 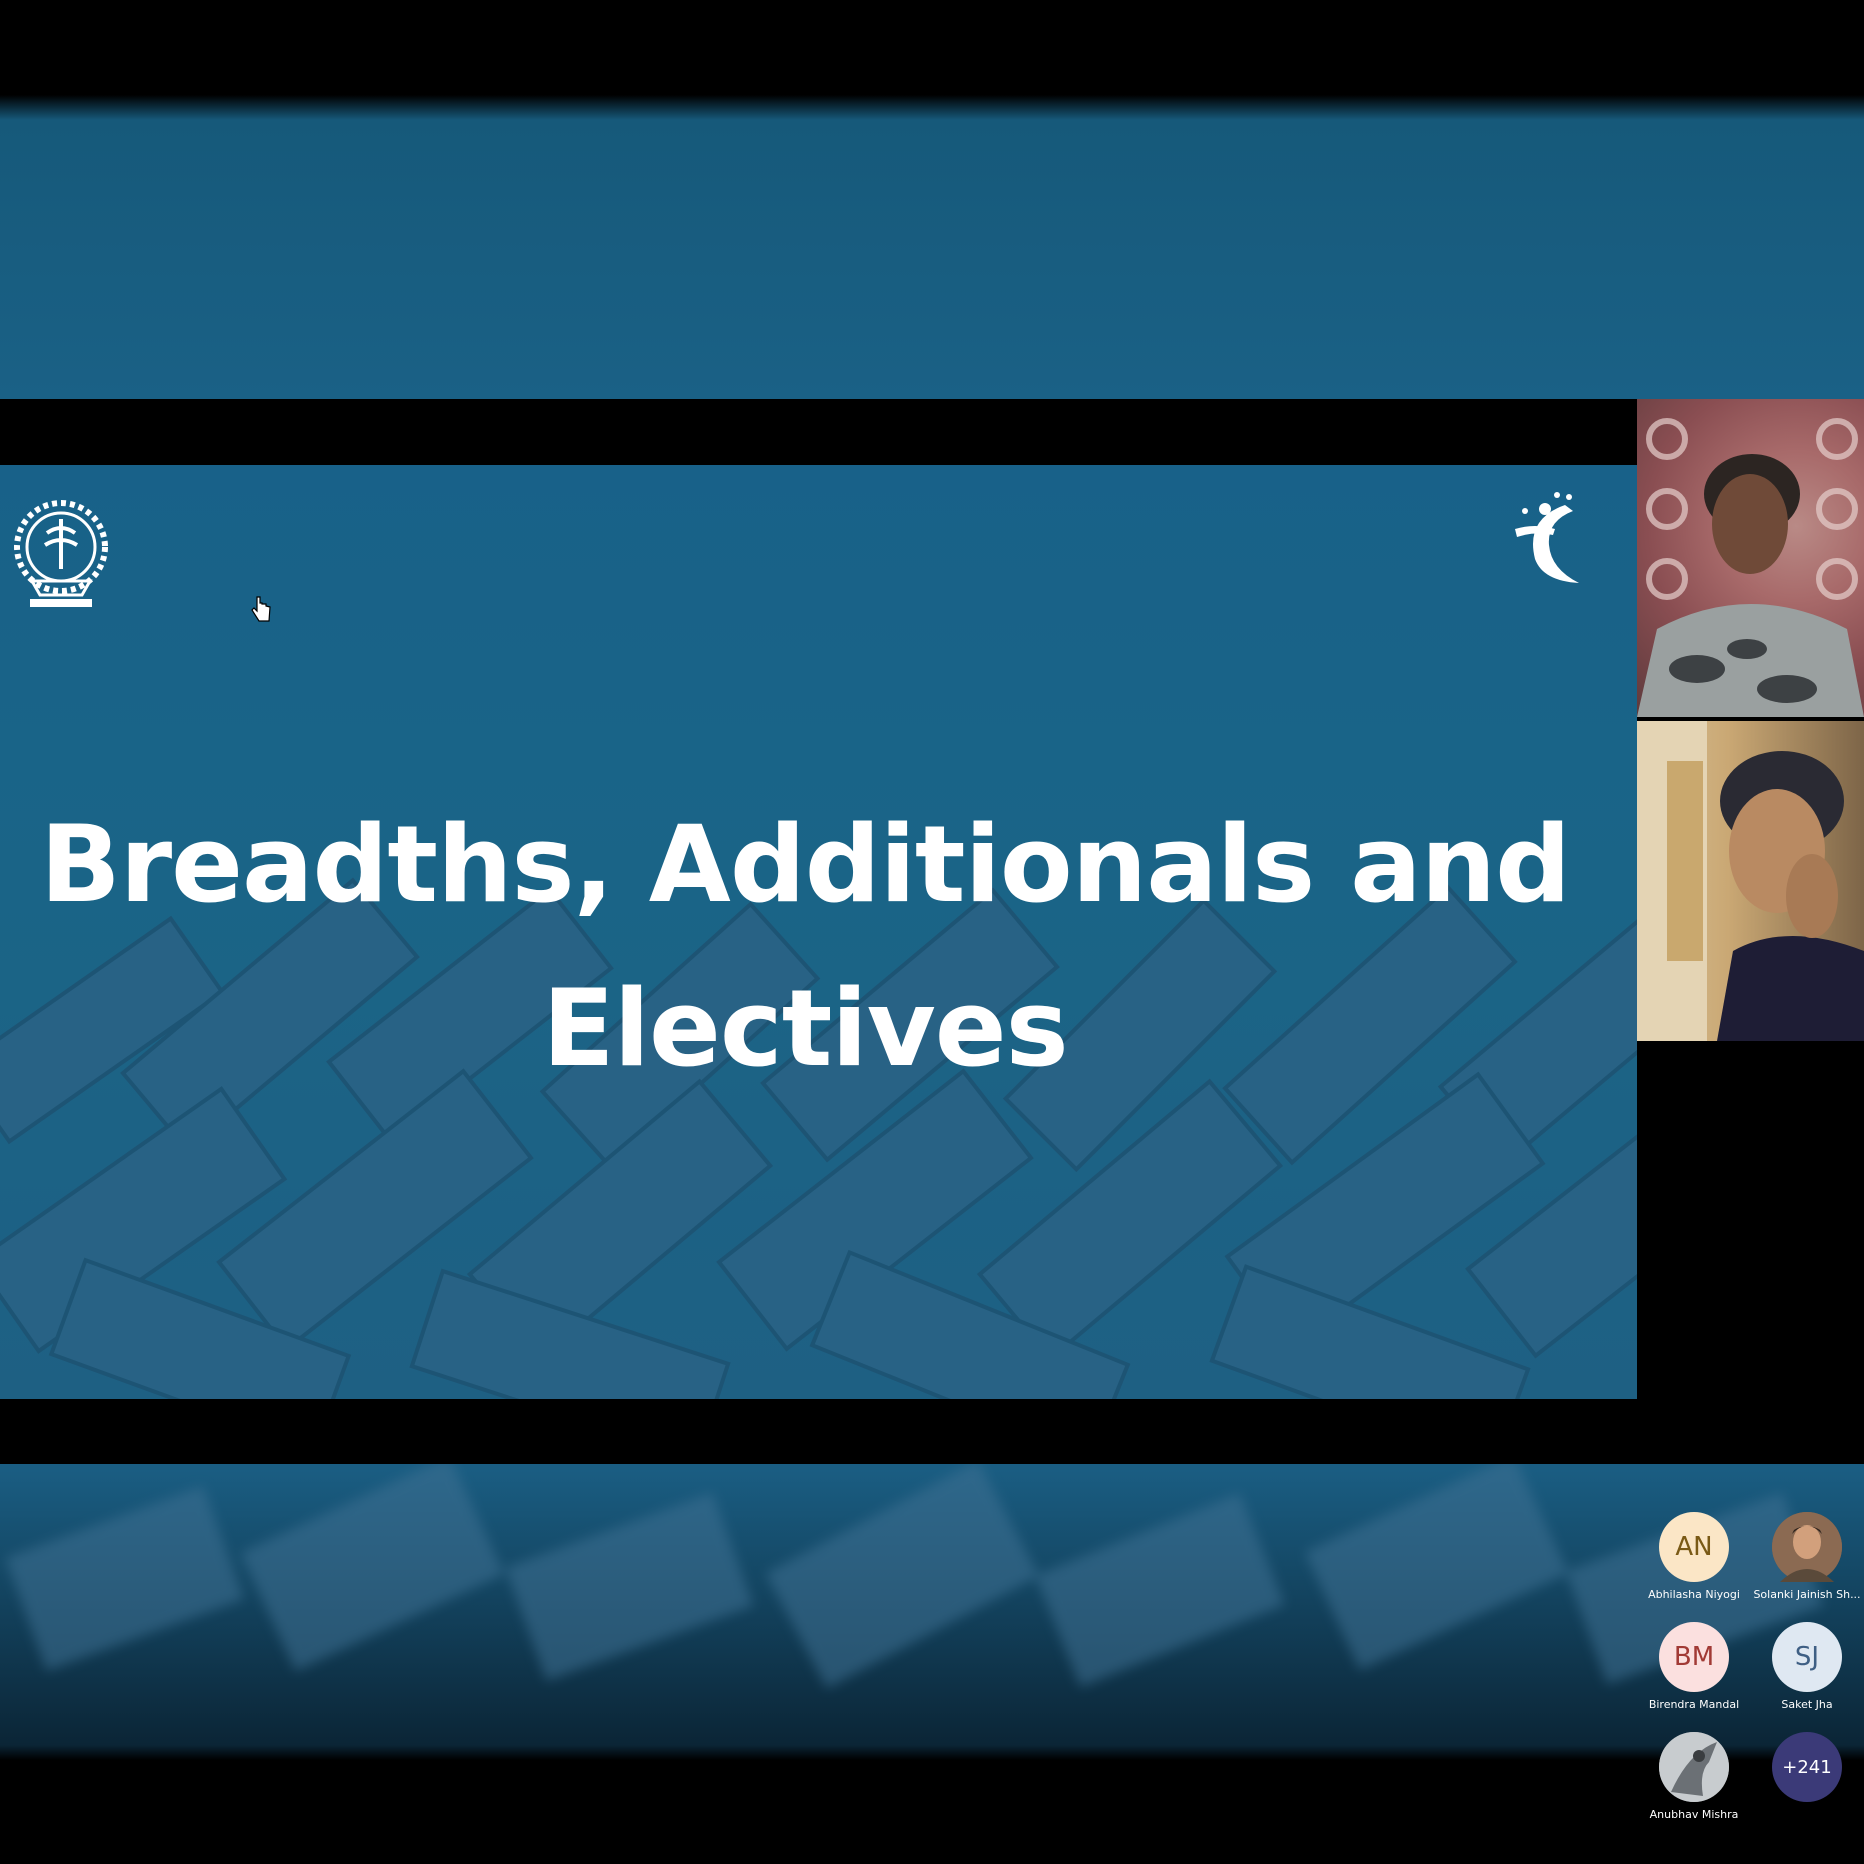 I want to click on society-logo-icon, so click(x=1547, y=537).